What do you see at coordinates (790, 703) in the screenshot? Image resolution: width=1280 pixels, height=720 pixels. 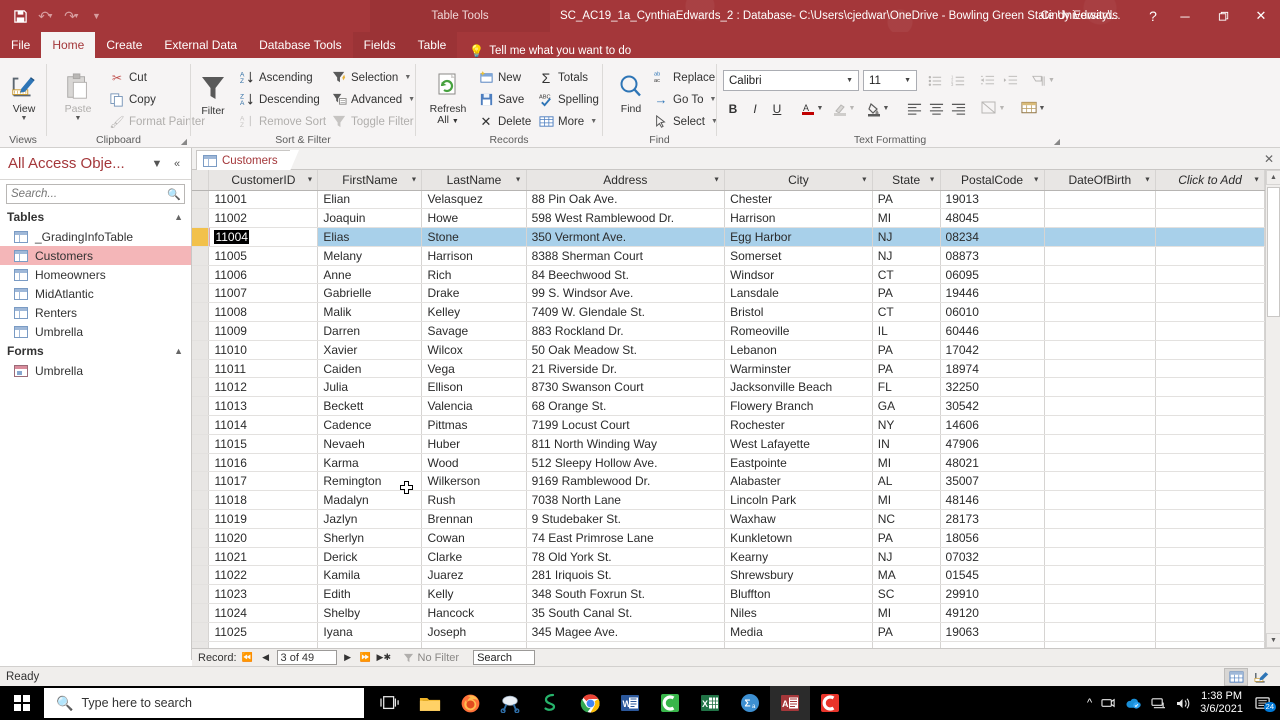 I see `access-icon: A` at bounding box center [790, 703].